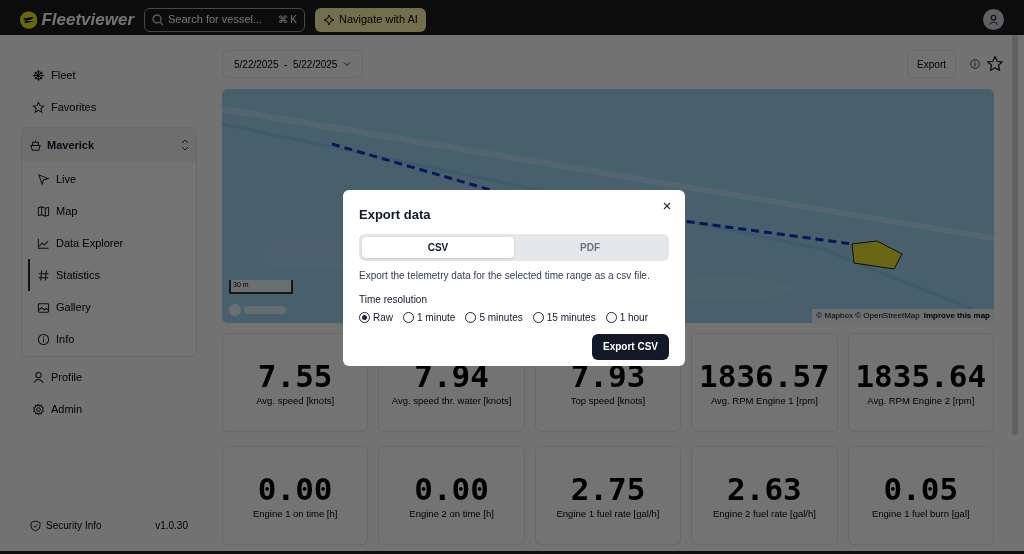 Image resolution: width=1024 pixels, height=554 pixels. What do you see at coordinates (393, 299) in the screenshot?
I see `field-label: Time resolution` at bounding box center [393, 299].